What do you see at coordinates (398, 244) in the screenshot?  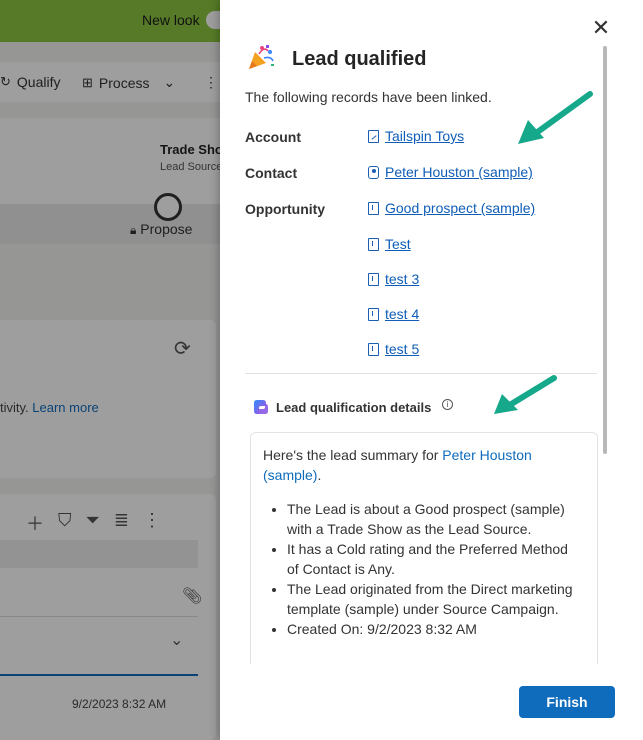 I see `opportunity-link-text: Test` at bounding box center [398, 244].